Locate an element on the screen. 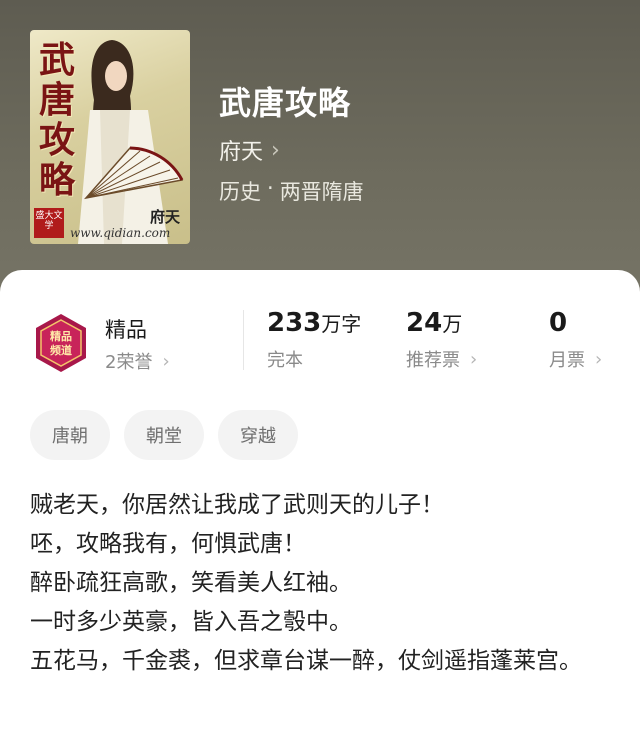 The image size is (640, 744). subgenre-label: 两晋隋唐 is located at coordinates (322, 191).